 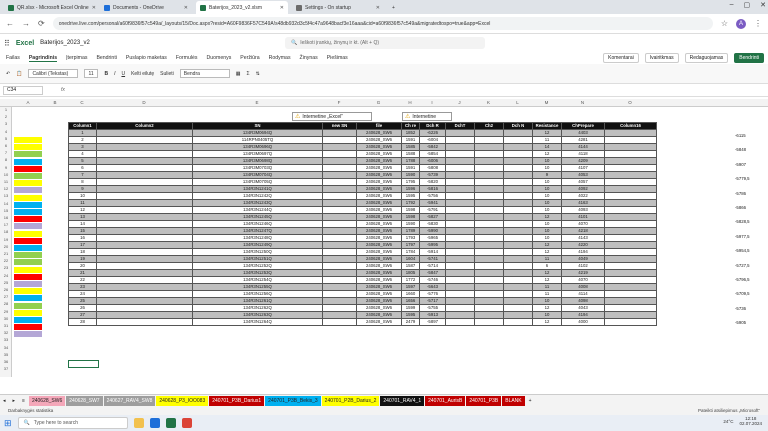 What do you see at coordinates (82, 245) in the screenshot?
I see `table-cell: 17` at bounding box center [82, 245].